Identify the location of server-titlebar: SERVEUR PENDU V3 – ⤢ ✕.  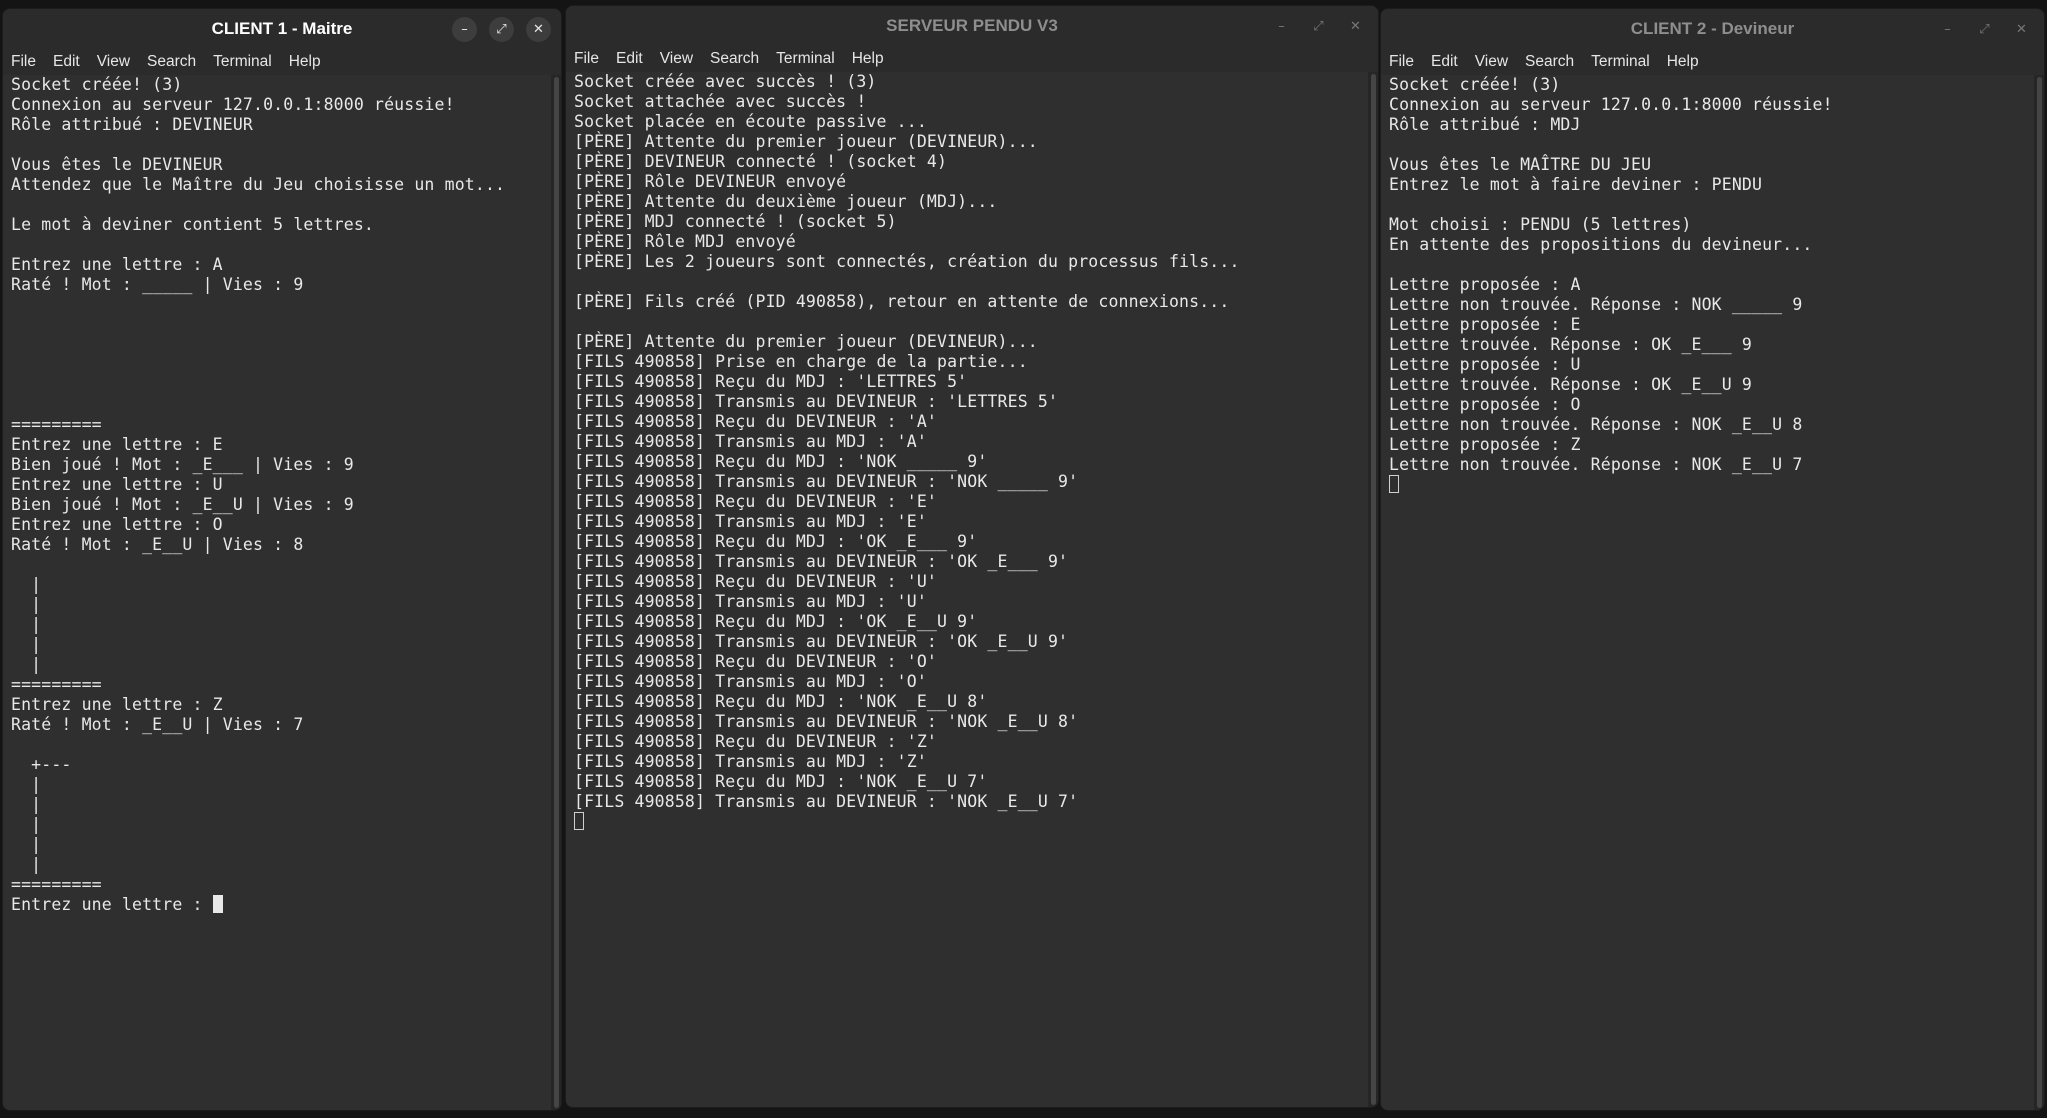
(972, 26).